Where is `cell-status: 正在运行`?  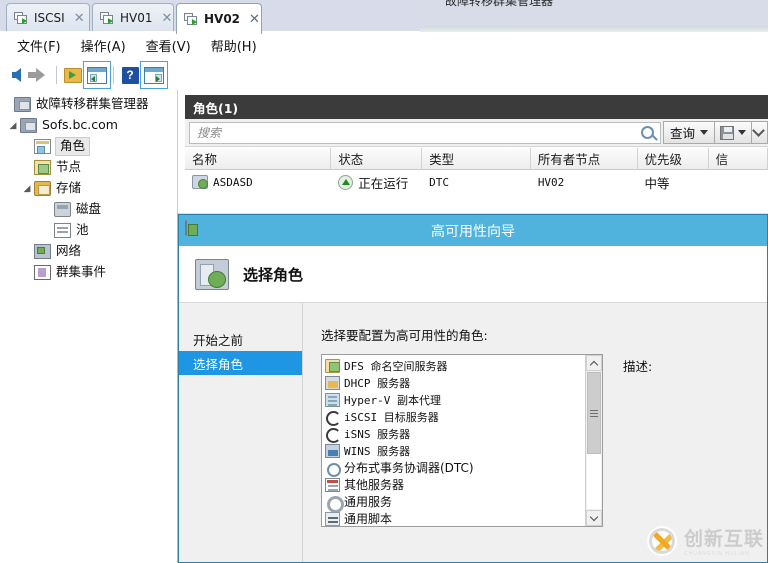 cell-status: 正在运行 is located at coordinates (376, 182).